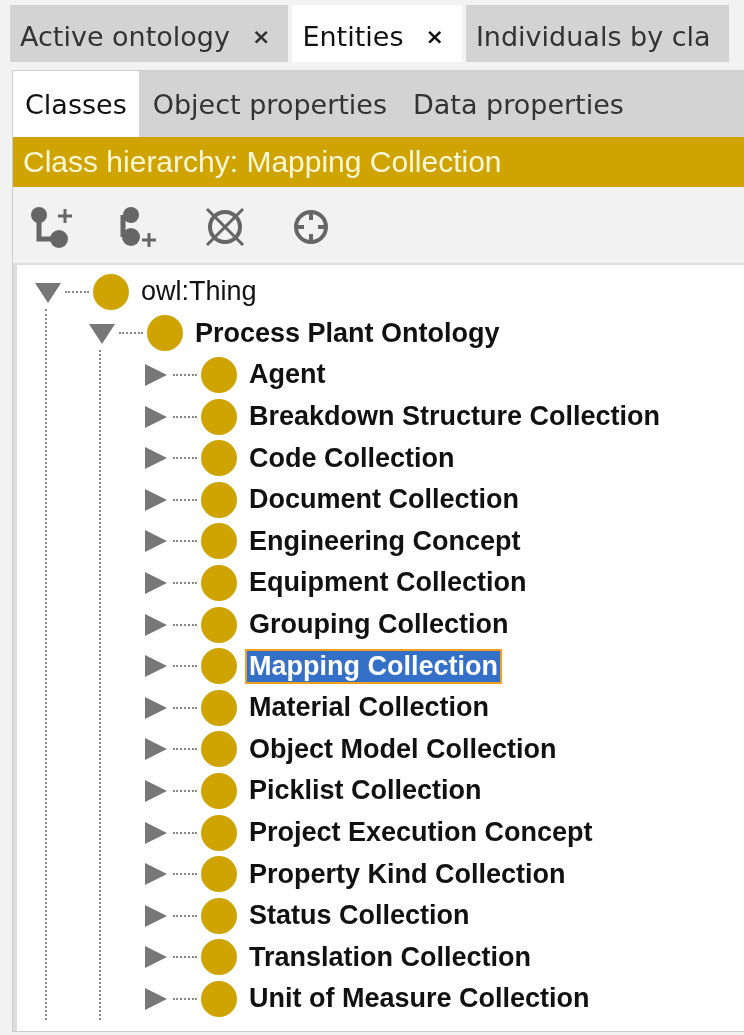 The image size is (744, 1035). Describe the element at coordinates (373, 666) in the screenshot. I see `tree-item: Mapping Collection` at that location.